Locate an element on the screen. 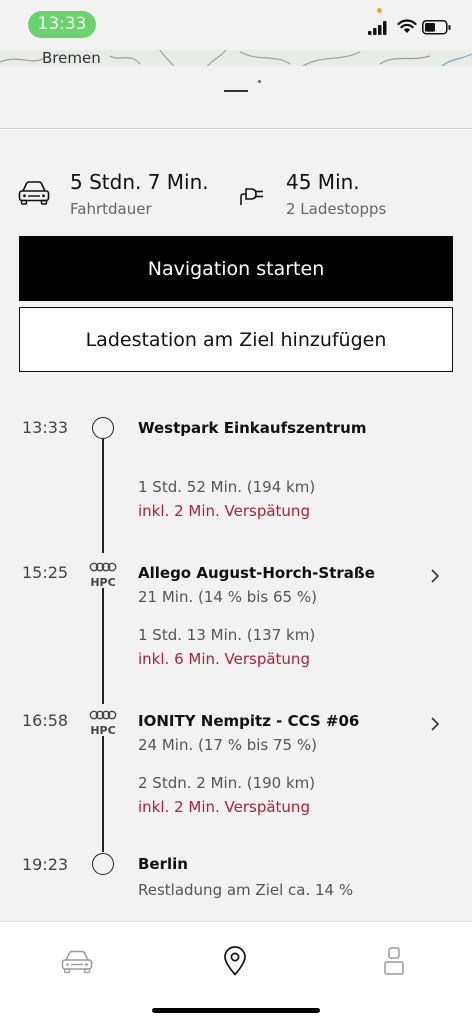 Image resolution: width=472 pixels, height=1024 pixels. cellular-signal-icon is located at coordinates (377, 28).